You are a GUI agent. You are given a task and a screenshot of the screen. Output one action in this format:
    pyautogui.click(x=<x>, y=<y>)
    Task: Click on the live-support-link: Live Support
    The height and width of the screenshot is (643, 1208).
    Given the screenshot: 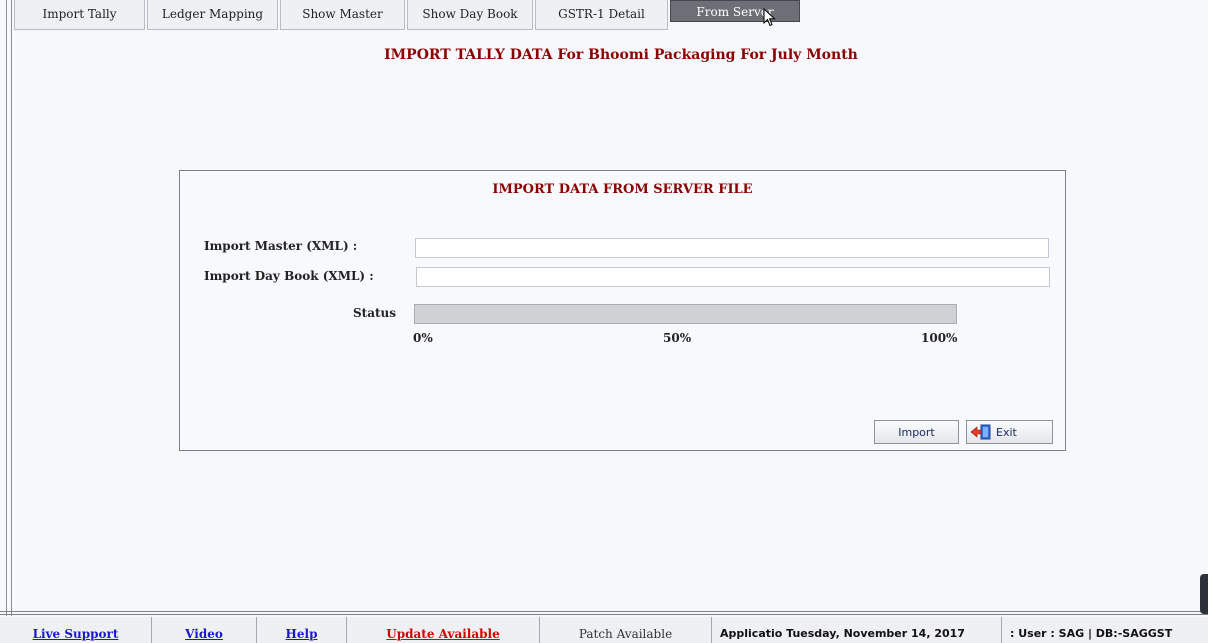 What is the action you would take?
    pyautogui.click(x=76, y=634)
    